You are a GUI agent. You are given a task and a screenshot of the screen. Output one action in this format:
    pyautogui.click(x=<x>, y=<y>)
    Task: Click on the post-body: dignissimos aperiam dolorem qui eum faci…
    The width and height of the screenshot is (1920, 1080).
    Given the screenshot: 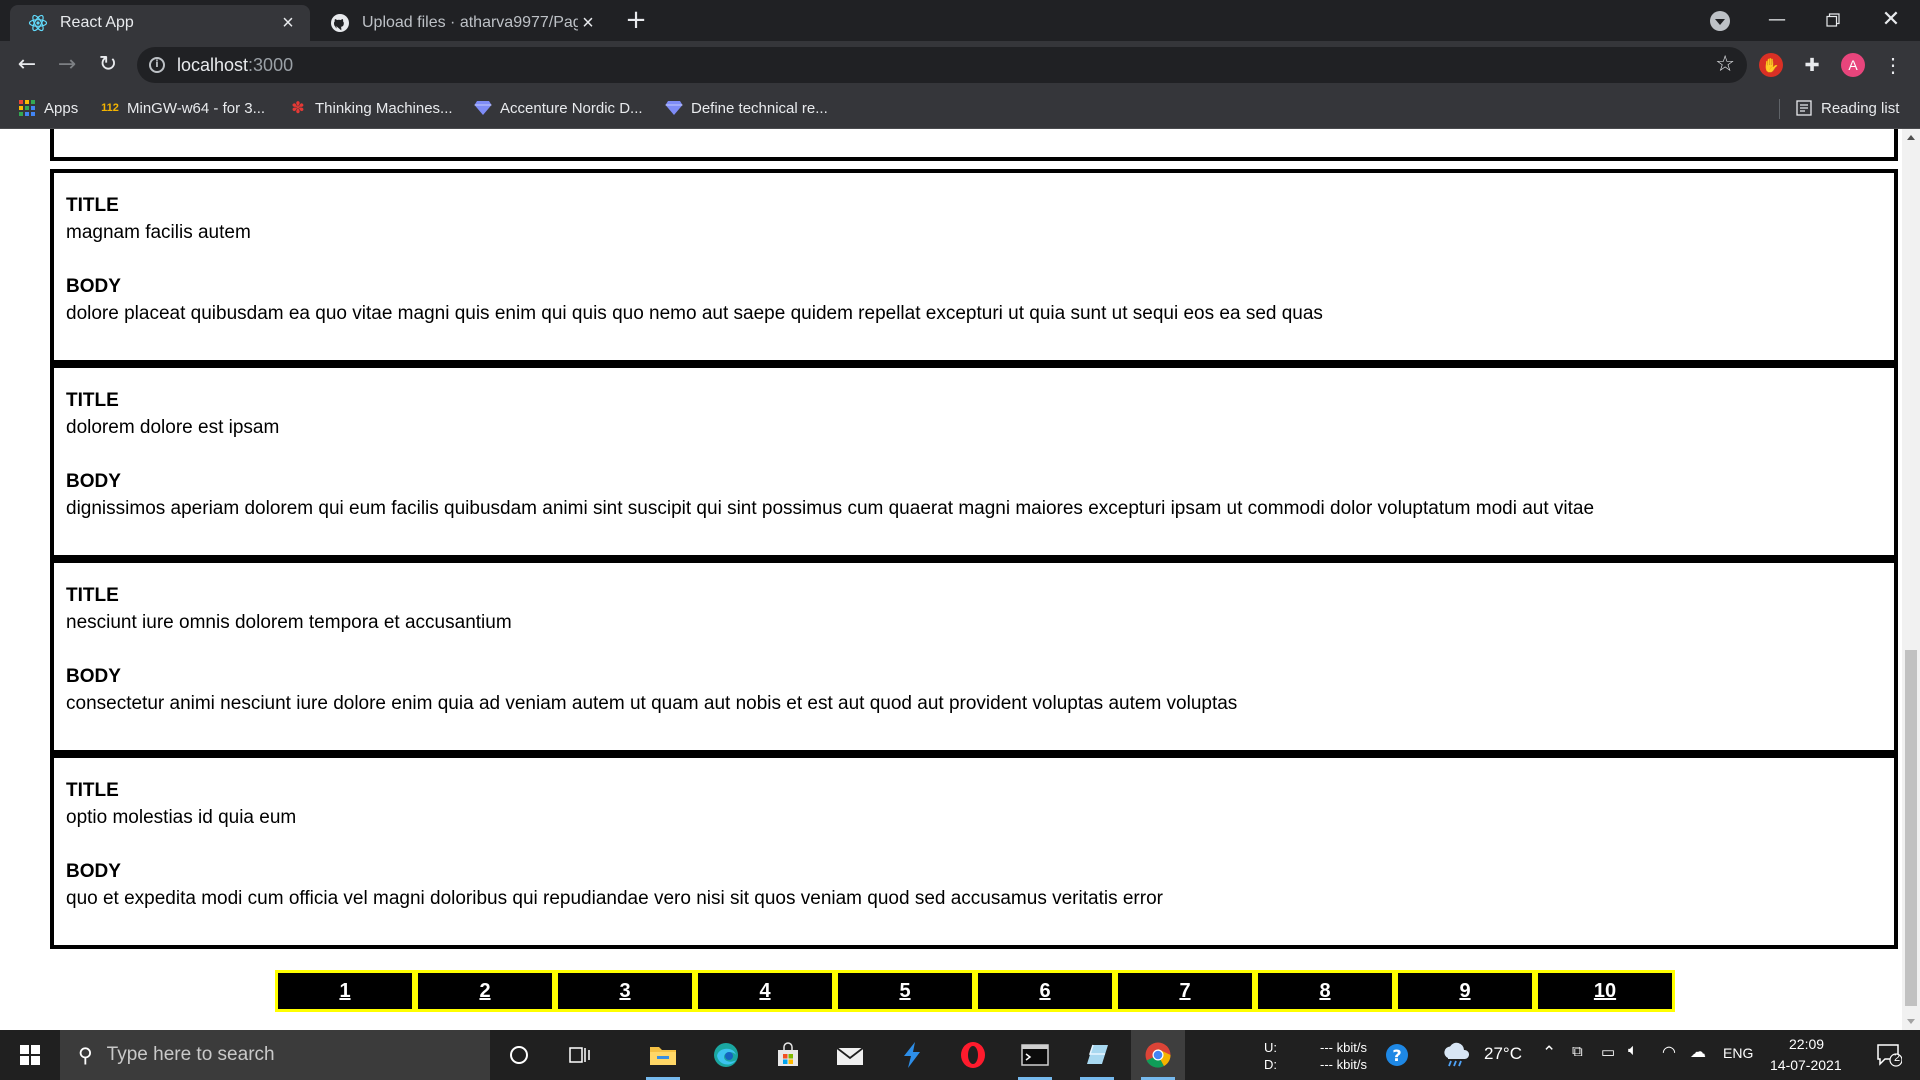 What is the action you would take?
    pyautogui.click(x=830, y=508)
    